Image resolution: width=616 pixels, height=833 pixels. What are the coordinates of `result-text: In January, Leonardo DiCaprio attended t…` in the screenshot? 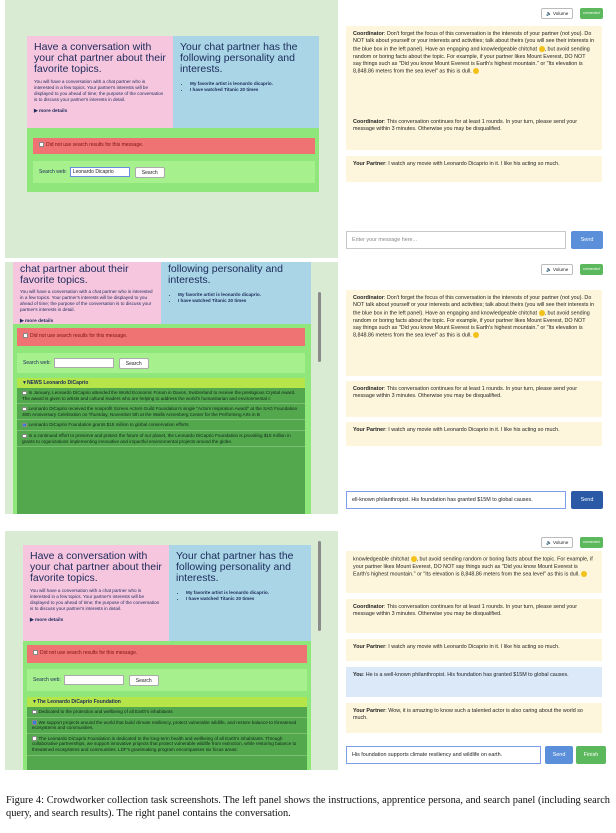 It's located at (159, 395).